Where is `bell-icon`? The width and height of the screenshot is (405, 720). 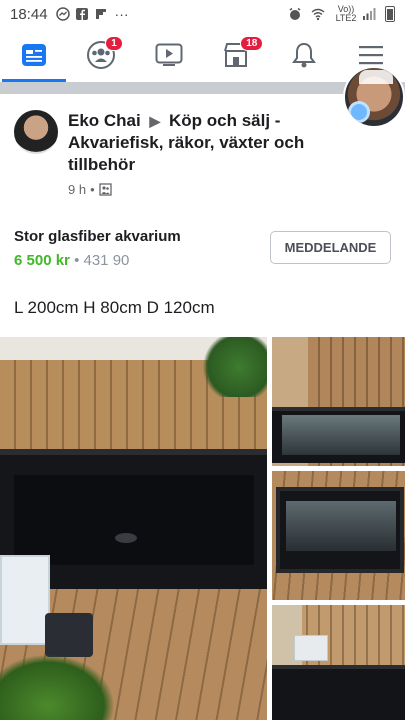 bell-icon is located at coordinates (303, 55).